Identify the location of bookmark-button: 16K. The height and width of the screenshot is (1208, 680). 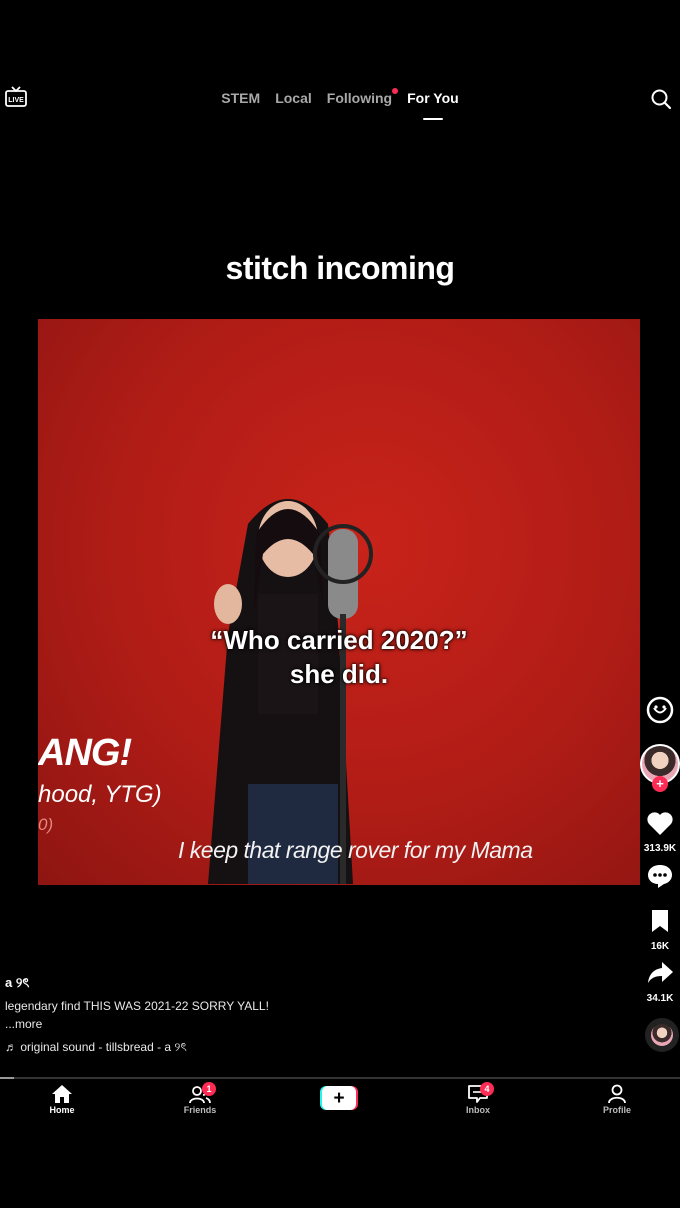
(659, 930).